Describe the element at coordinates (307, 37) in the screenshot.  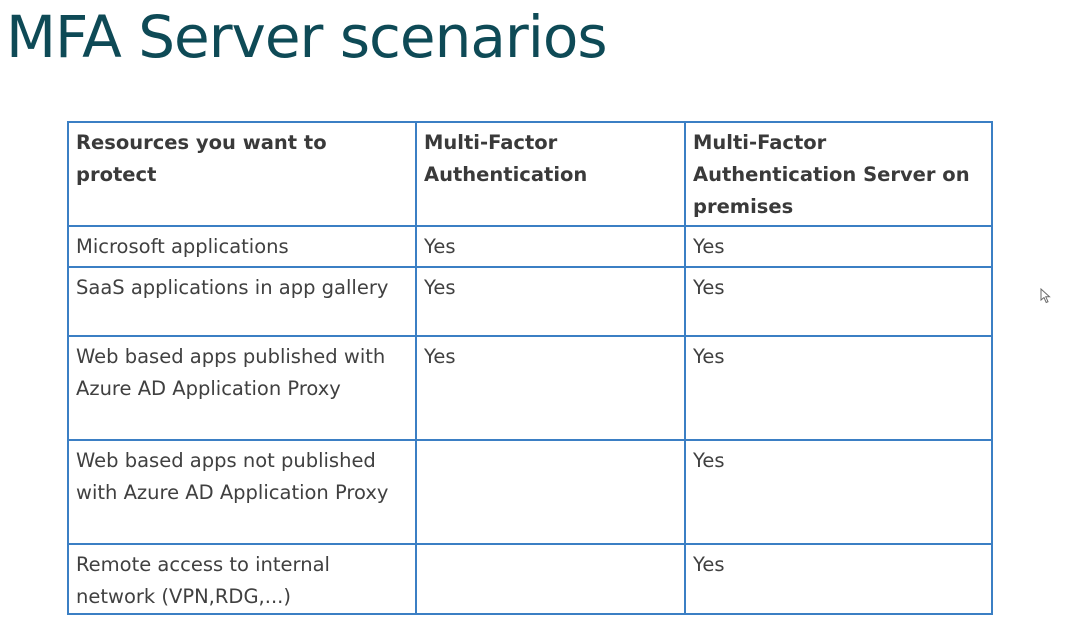
I see `page-title: MFA Server scenarios` at that location.